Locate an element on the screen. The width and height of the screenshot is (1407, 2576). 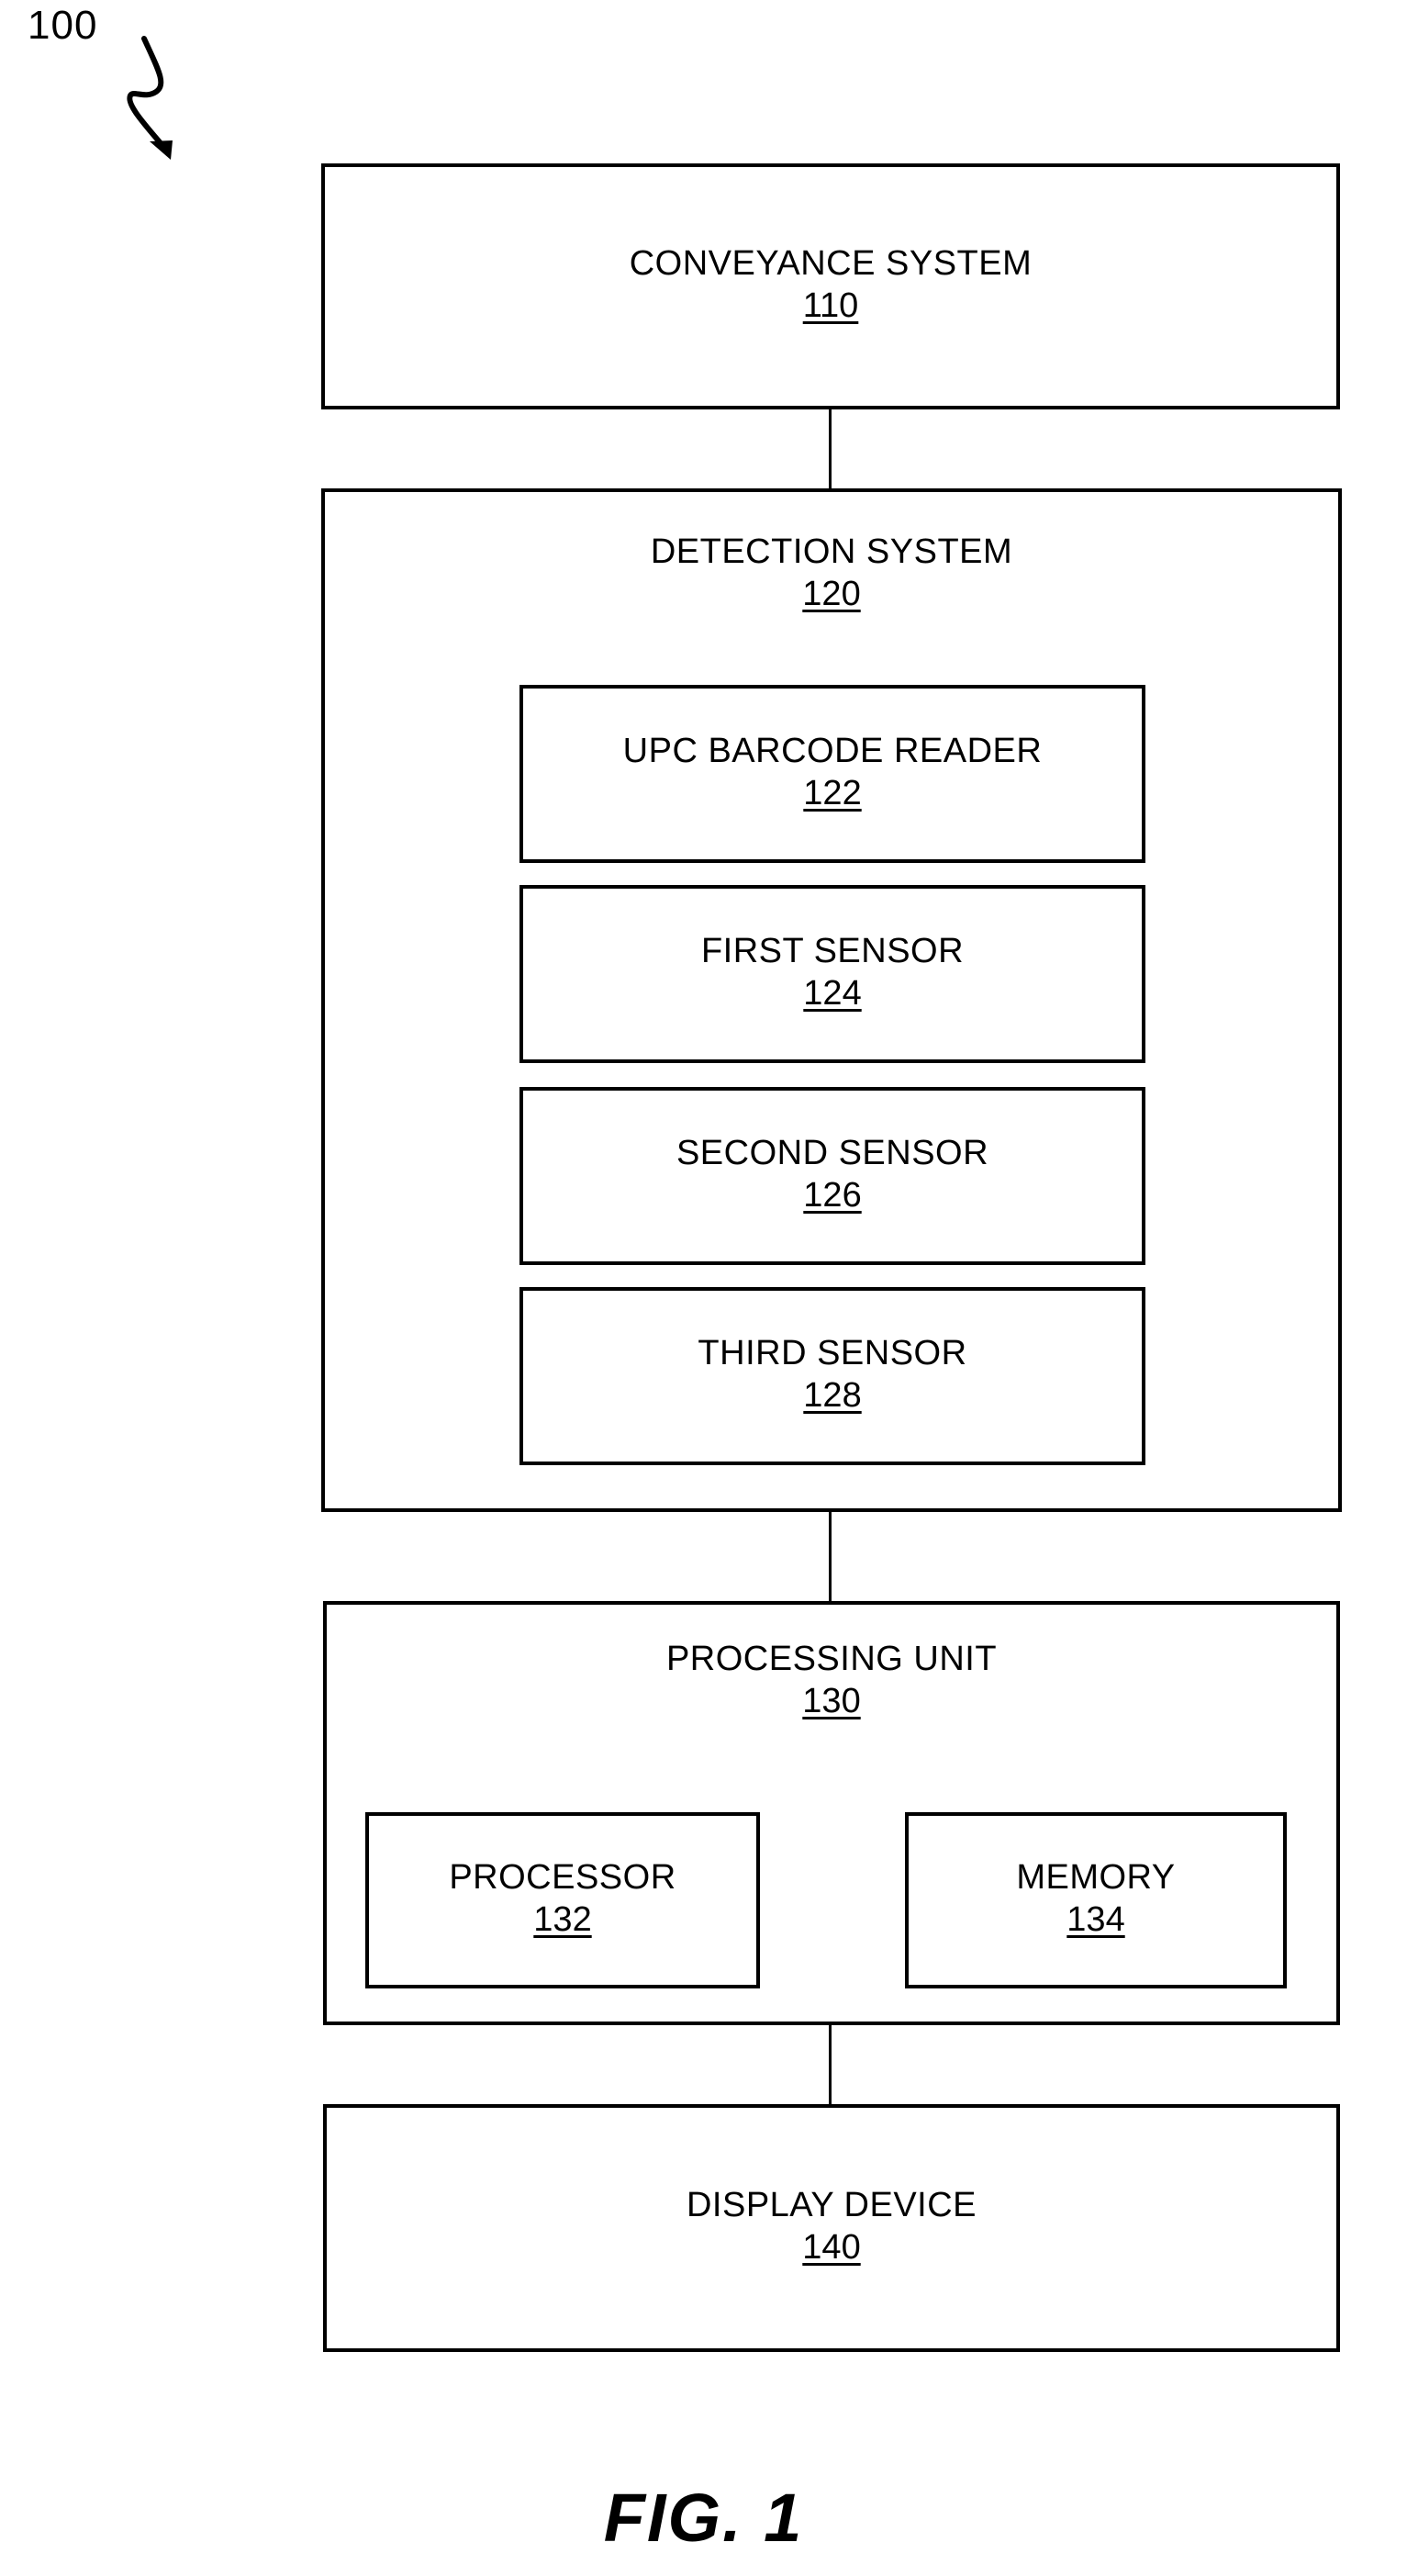
processor-label: PROCESSOR is located at coordinates (562, 1878).